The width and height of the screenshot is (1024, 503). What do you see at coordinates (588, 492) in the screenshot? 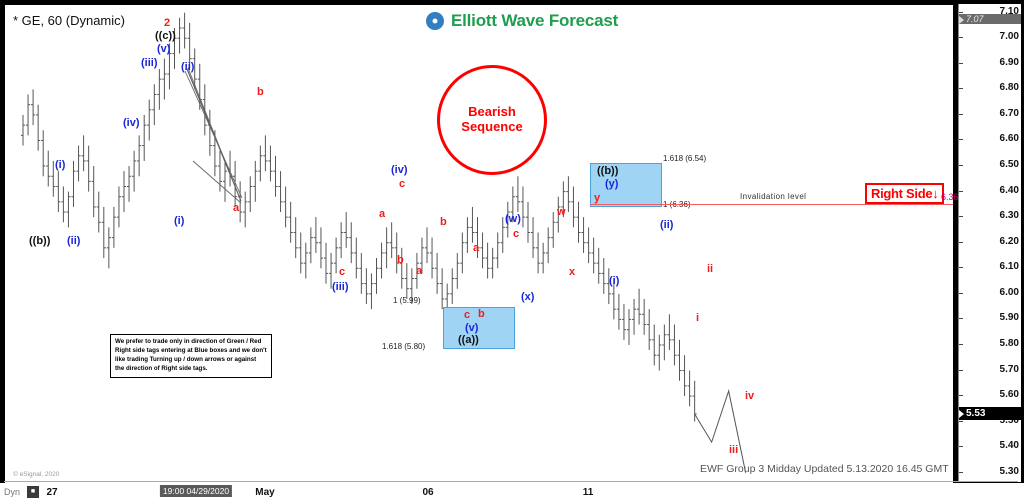
I see `time-tick-label: 11` at bounding box center [588, 492].